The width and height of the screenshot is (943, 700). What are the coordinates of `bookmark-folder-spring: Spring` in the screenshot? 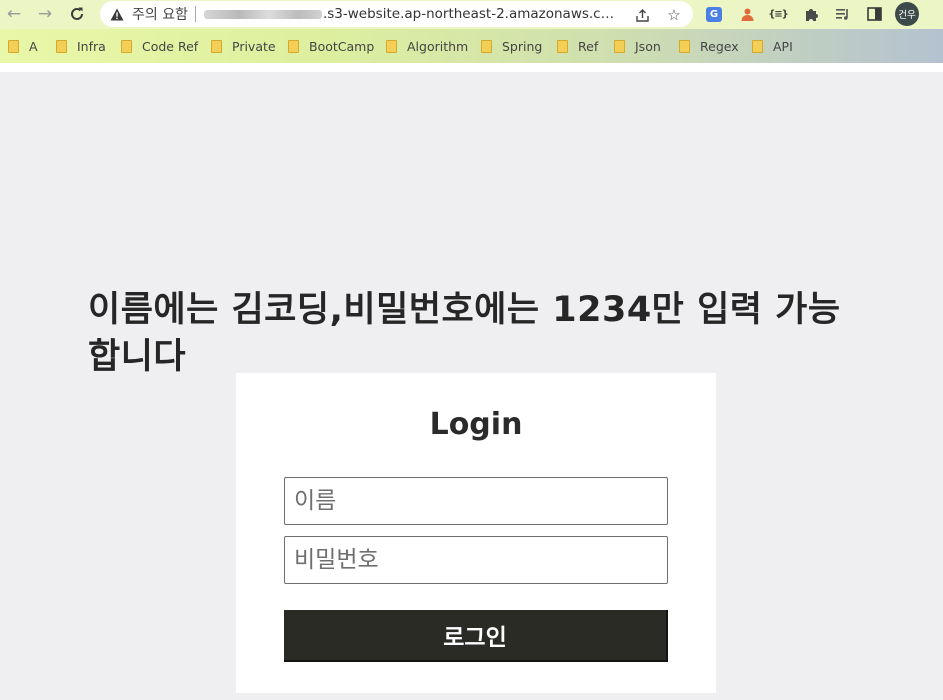 It's located at (511, 46).